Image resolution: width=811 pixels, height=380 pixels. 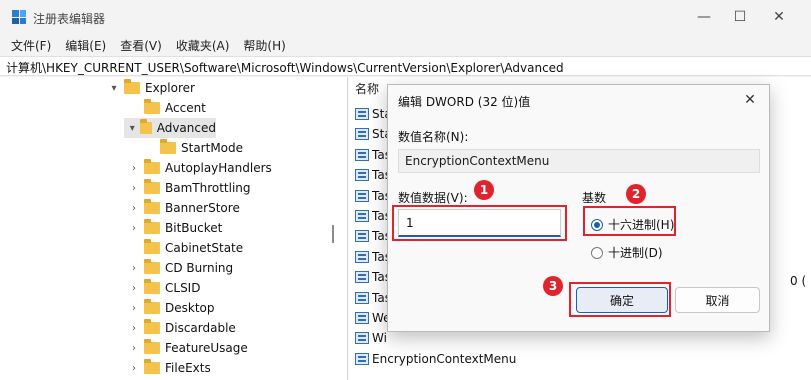 What do you see at coordinates (629, 221) in the screenshot?
I see `callout-box-hex-radio` at bounding box center [629, 221].